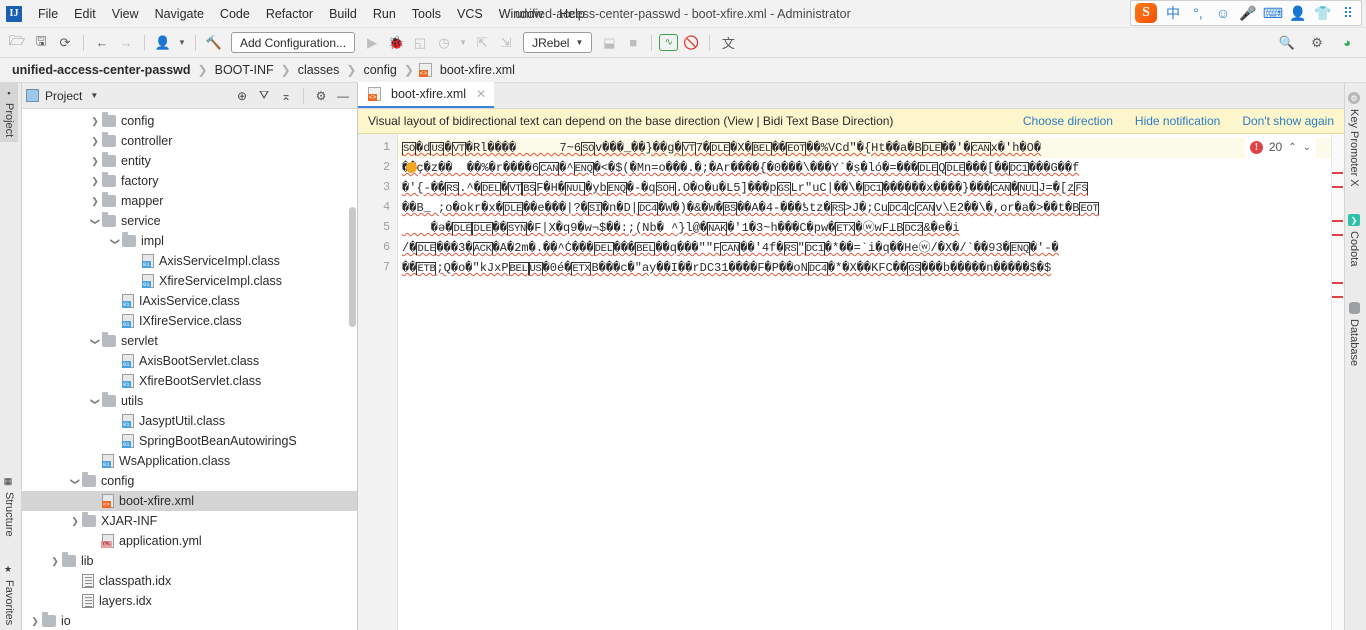  Describe the element at coordinates (691, 43) in the screenshot. I see `disable-icon: 🚫` at that location.